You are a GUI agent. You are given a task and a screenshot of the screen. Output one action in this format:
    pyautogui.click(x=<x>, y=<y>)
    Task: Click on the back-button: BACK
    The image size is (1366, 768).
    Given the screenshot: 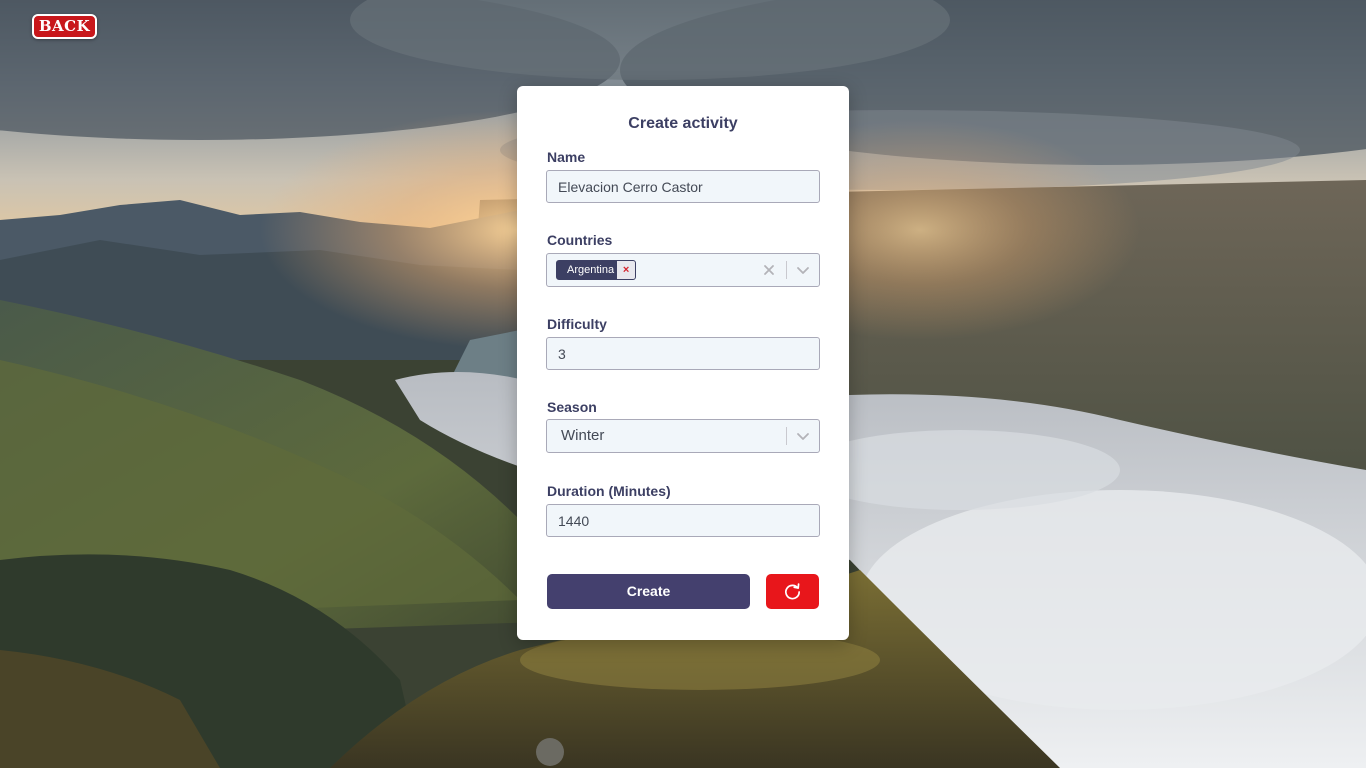 What is the action you would take?
    pyautogui.click(x=64, y=26)
    